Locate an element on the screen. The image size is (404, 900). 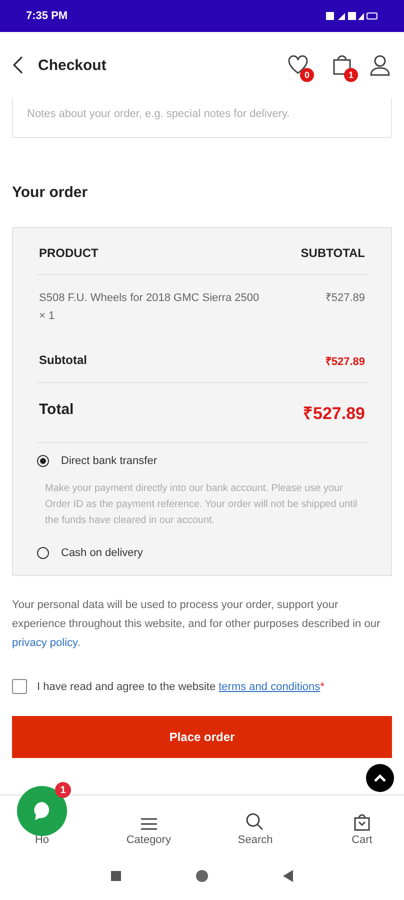
total-label: Total is located at coordinates (56, 409).